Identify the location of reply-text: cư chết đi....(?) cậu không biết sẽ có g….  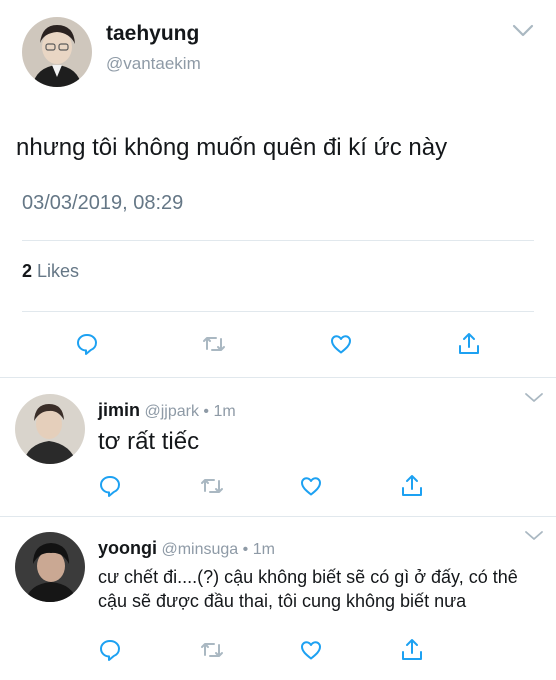
(308, 589).